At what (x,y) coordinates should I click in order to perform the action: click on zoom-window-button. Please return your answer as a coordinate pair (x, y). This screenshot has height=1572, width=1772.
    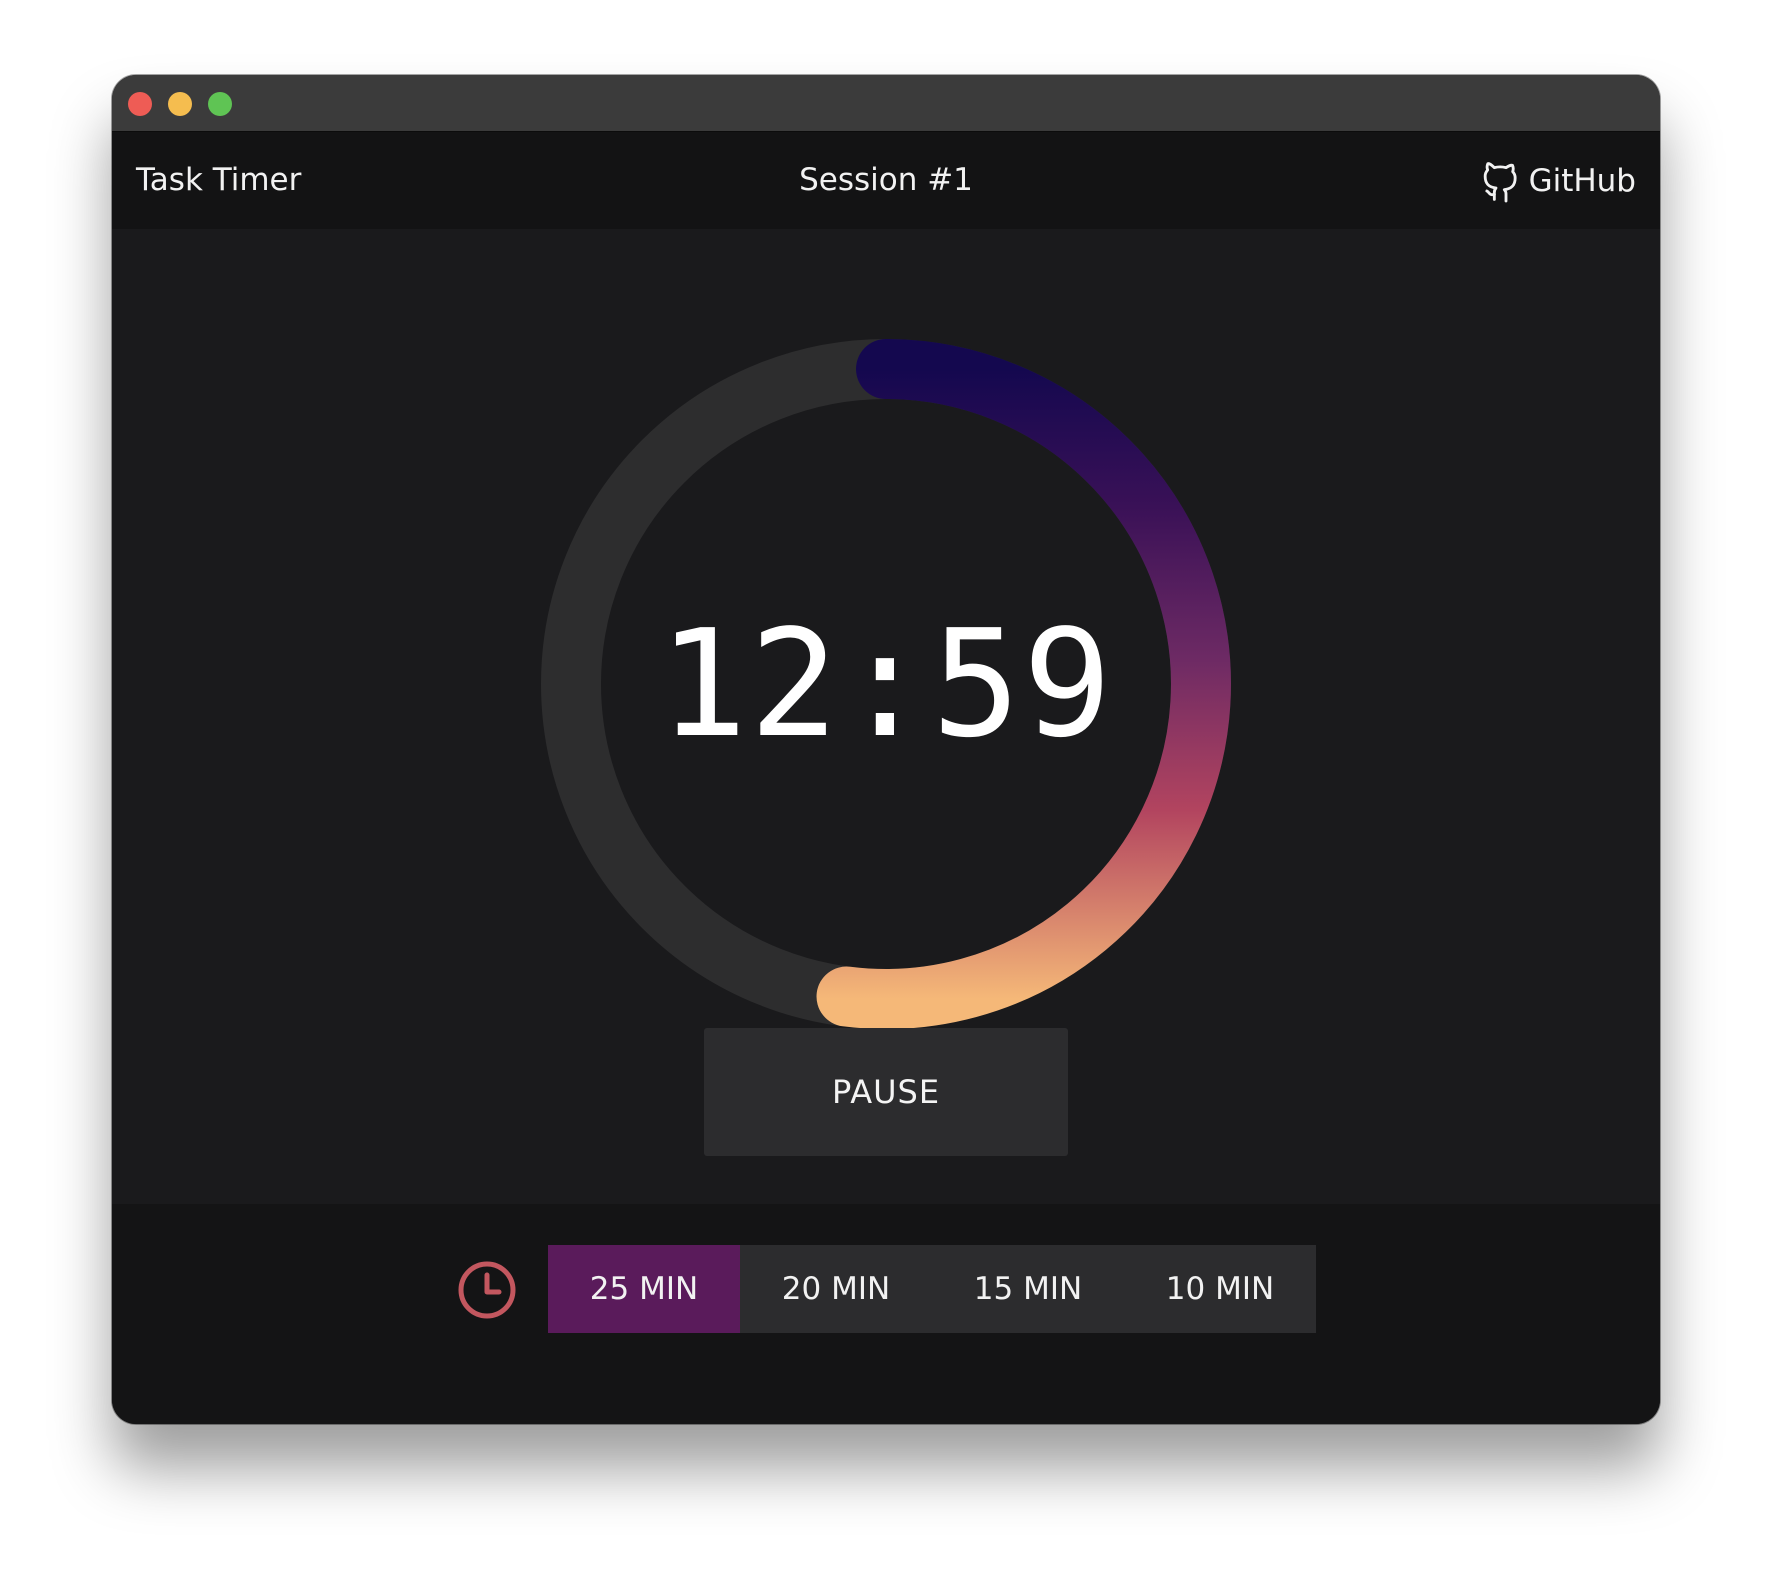
    Looking at the image, I should click on (220, 104).